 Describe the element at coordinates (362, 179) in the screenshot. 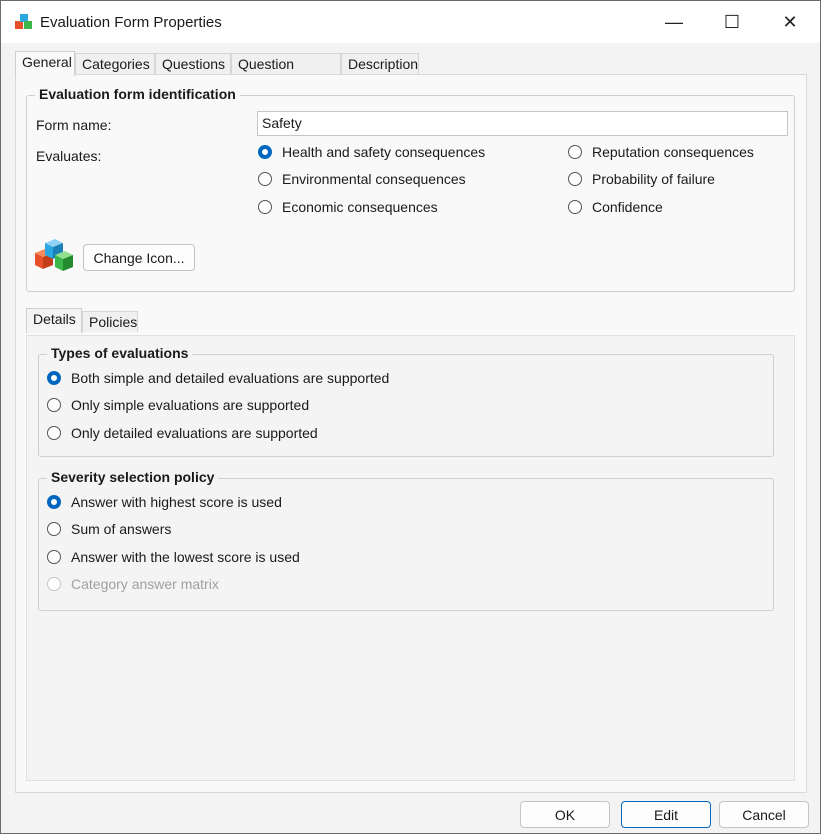

I see `radio-environmental: Environmental consequences` at that location.